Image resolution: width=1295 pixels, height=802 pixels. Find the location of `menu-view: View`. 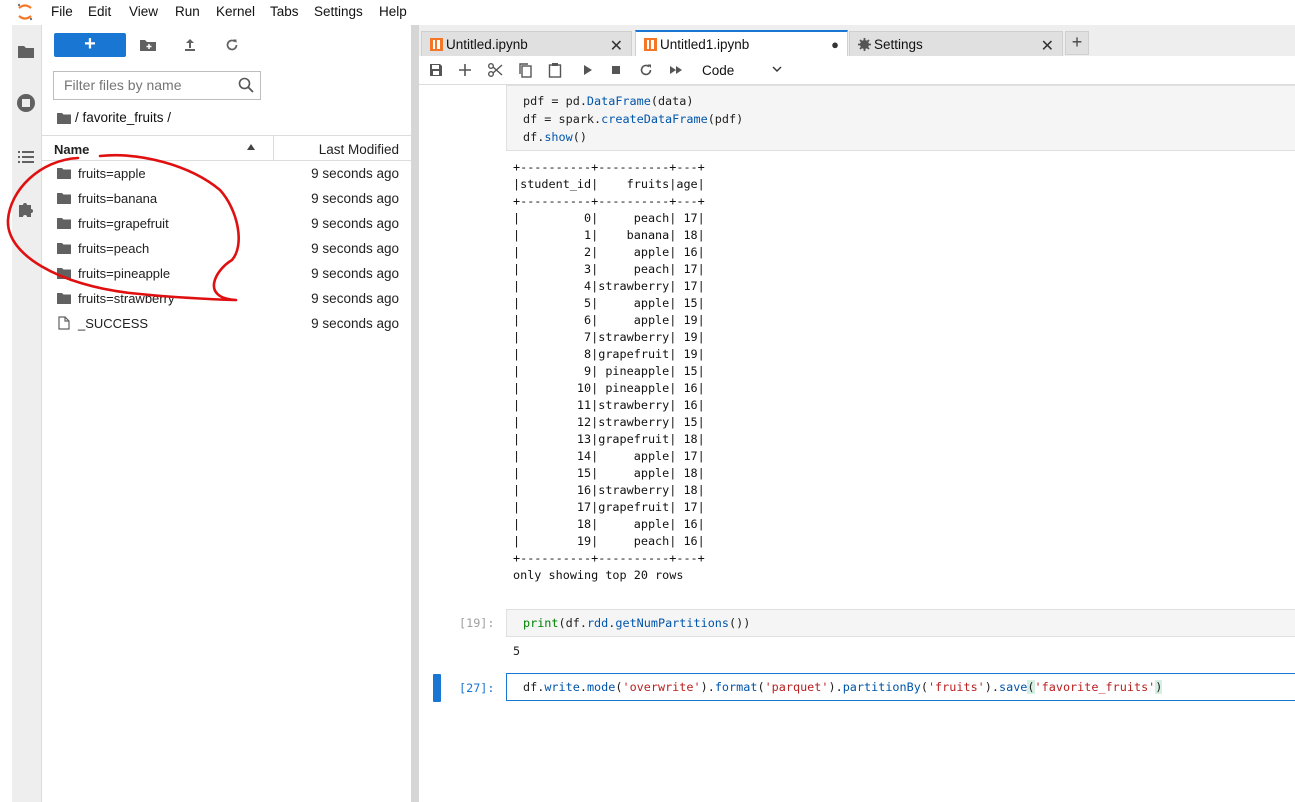

menu-view: View is located at coordinates (143, 11).